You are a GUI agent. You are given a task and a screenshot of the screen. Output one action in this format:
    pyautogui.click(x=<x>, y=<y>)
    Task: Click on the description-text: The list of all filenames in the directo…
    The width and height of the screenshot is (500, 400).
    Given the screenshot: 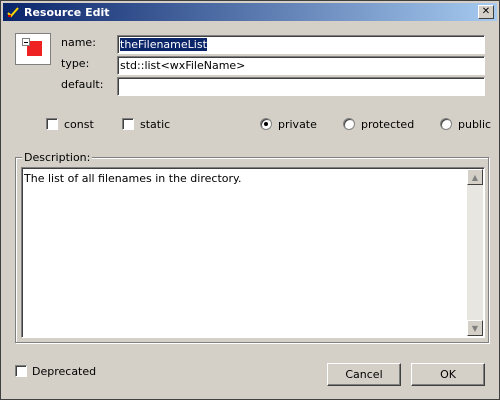 What is the action you would take?
    pyautogui.click(x=133, y=178)
    